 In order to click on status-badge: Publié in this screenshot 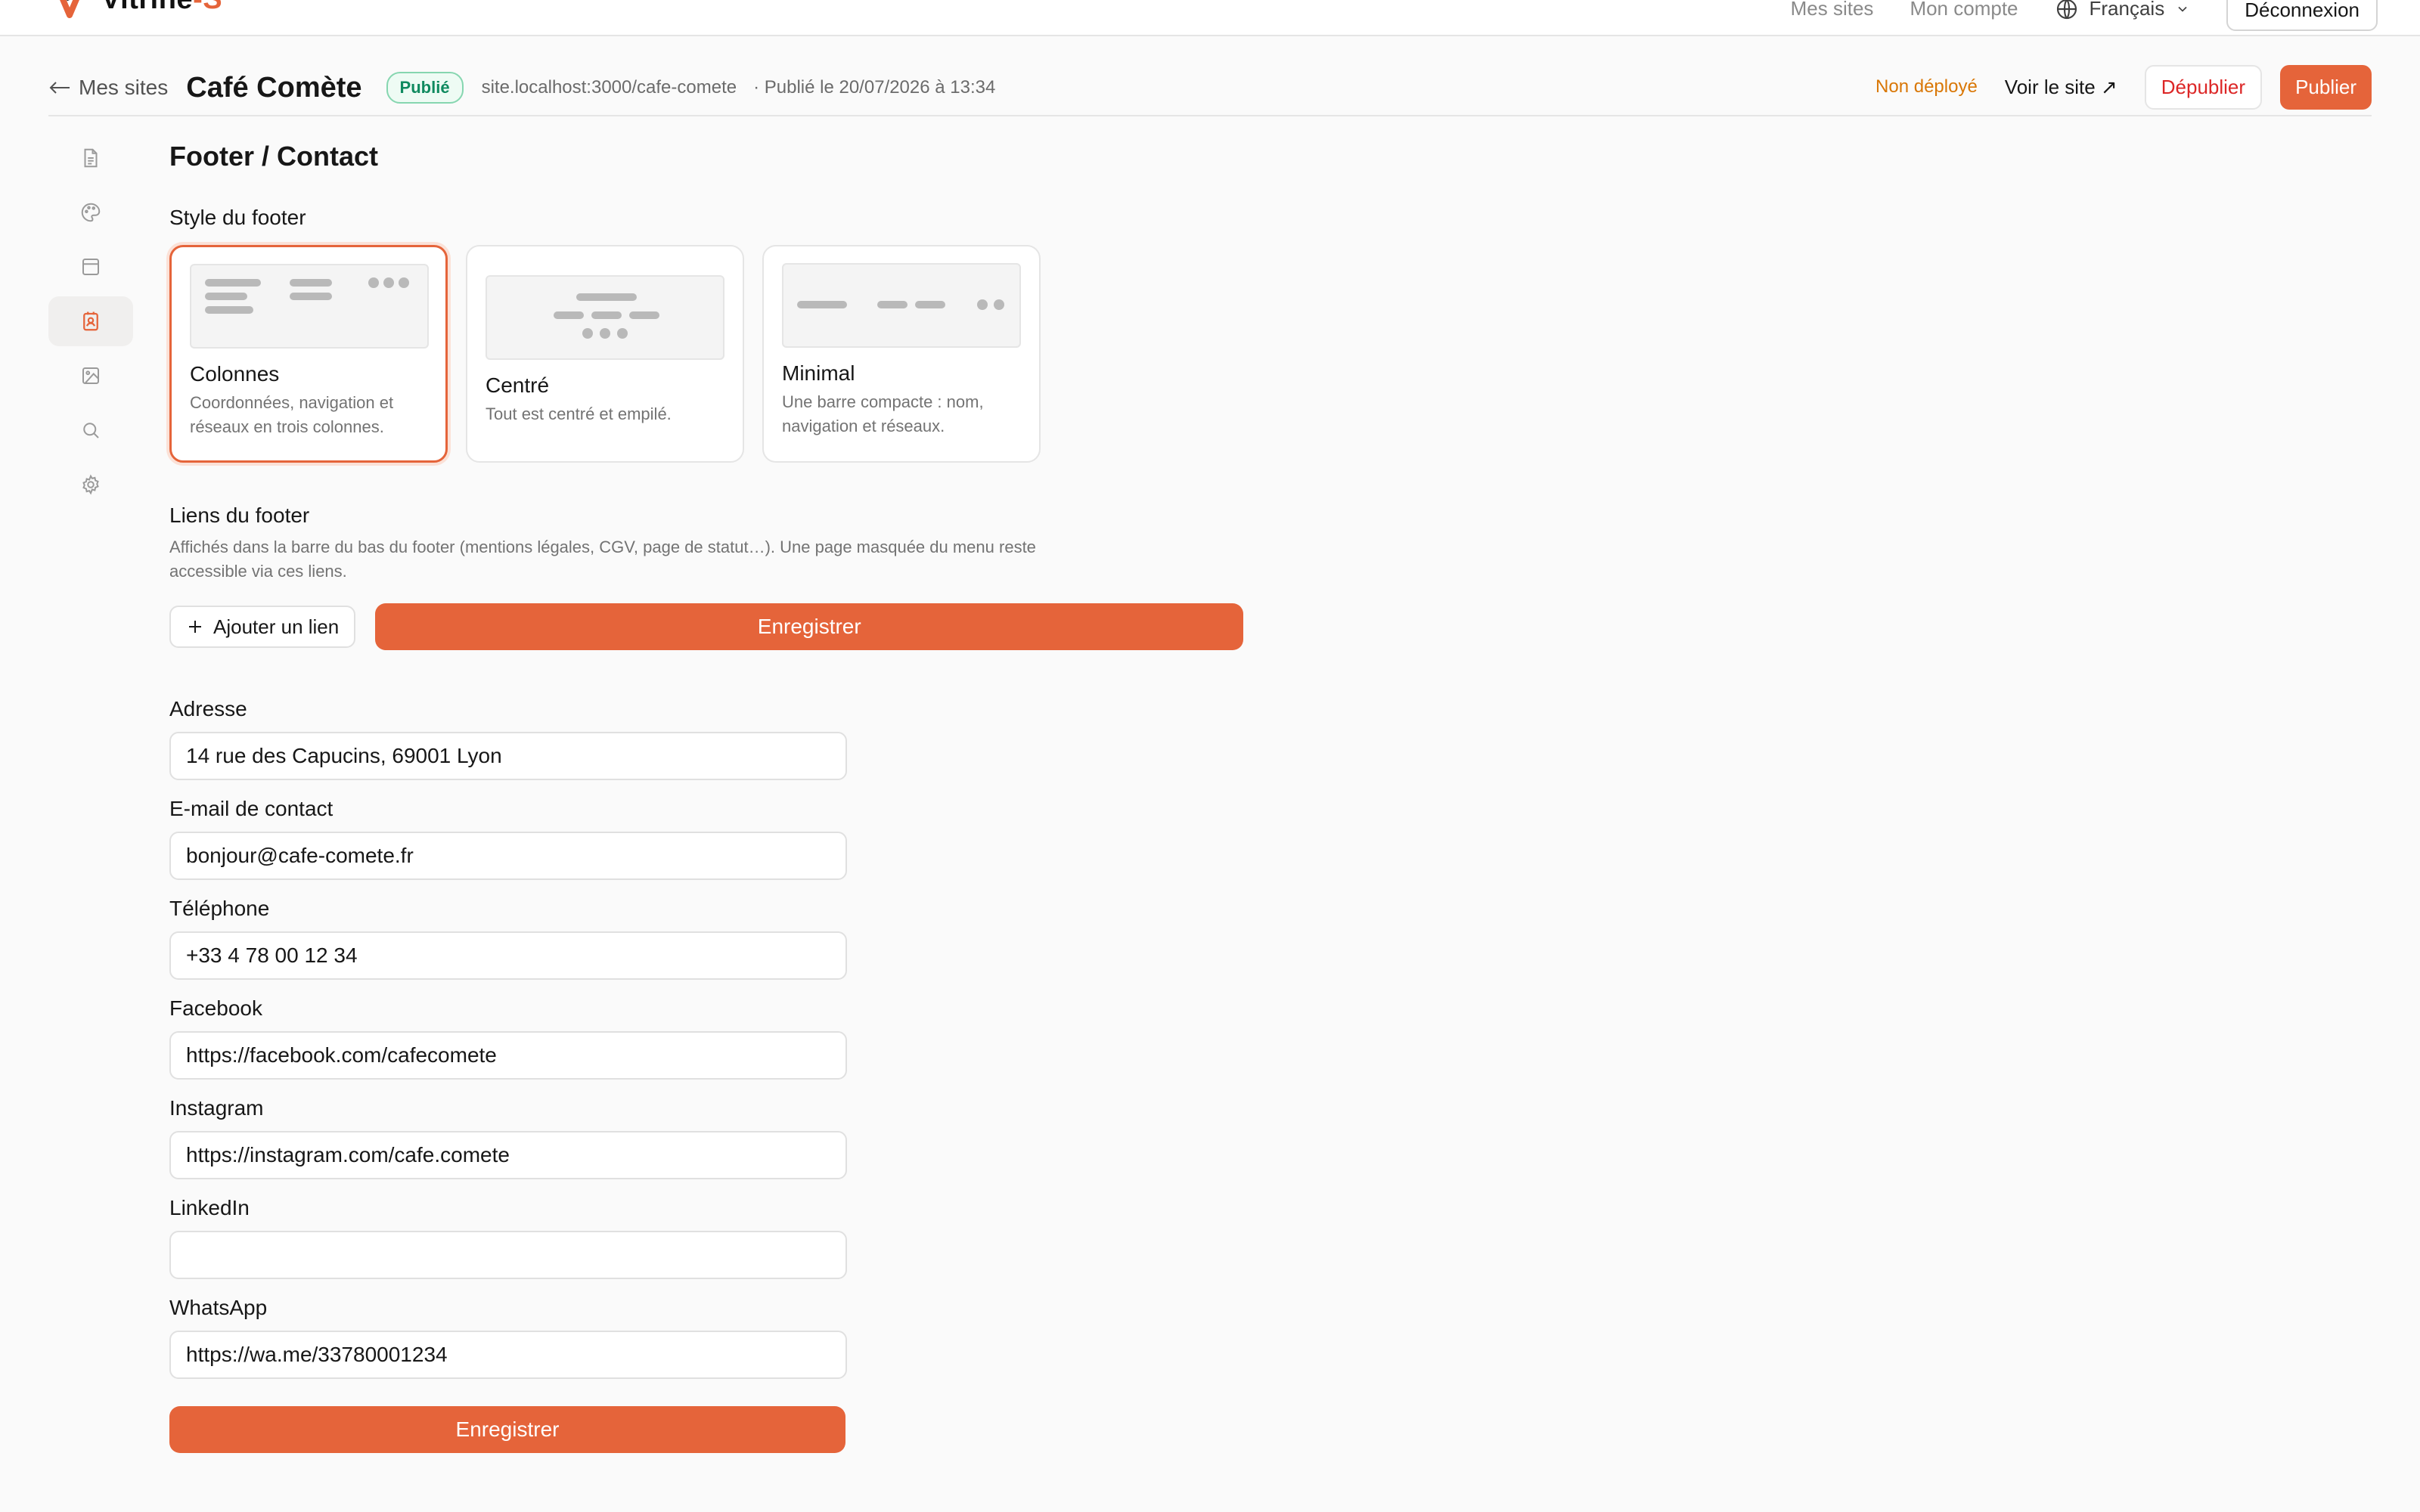, I will do `click(425, 88)`.